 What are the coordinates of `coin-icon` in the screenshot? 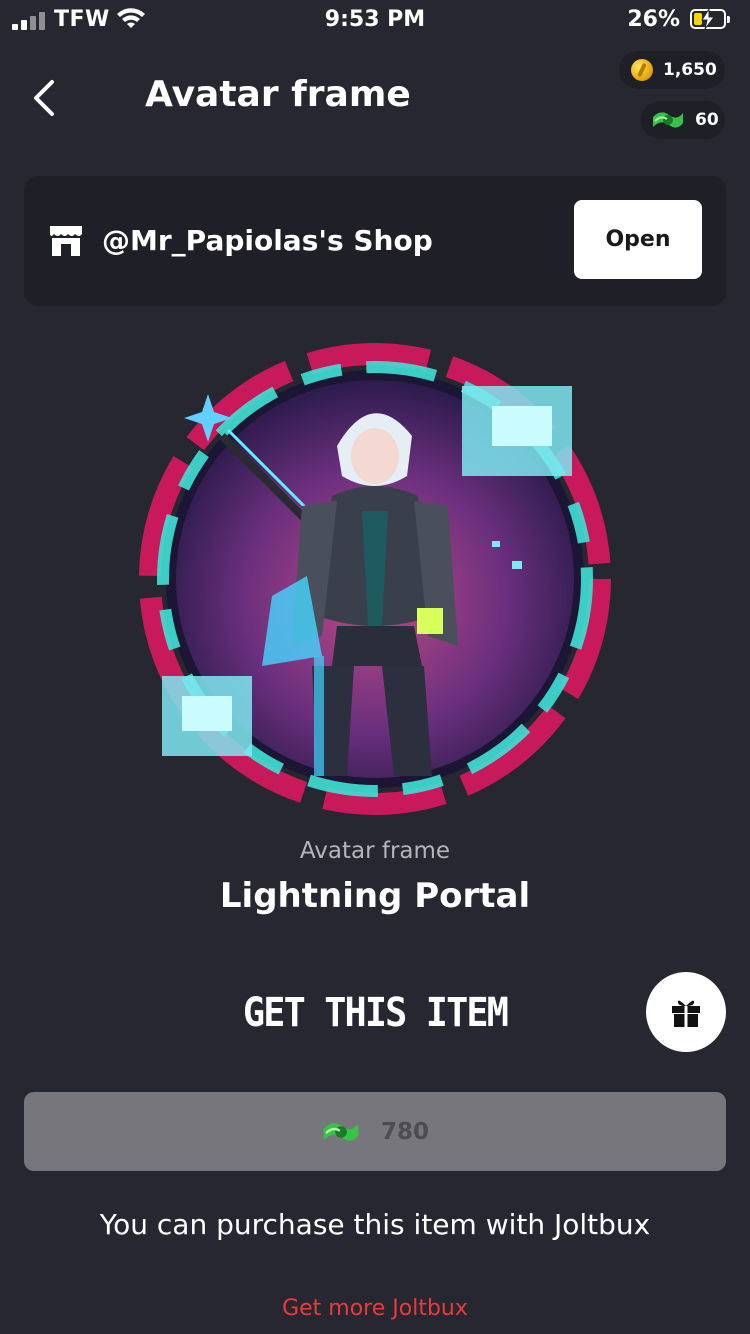 It's located at (642, 70).